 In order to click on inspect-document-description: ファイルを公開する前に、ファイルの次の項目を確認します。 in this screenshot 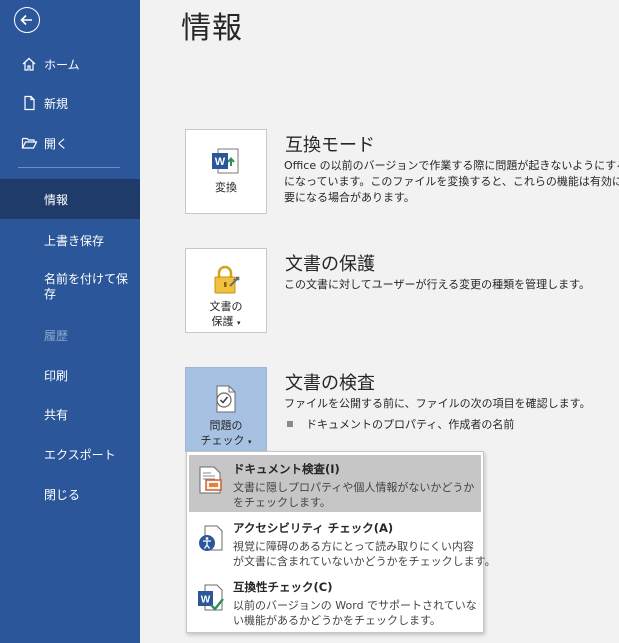, I will do `click(437, 403)`.